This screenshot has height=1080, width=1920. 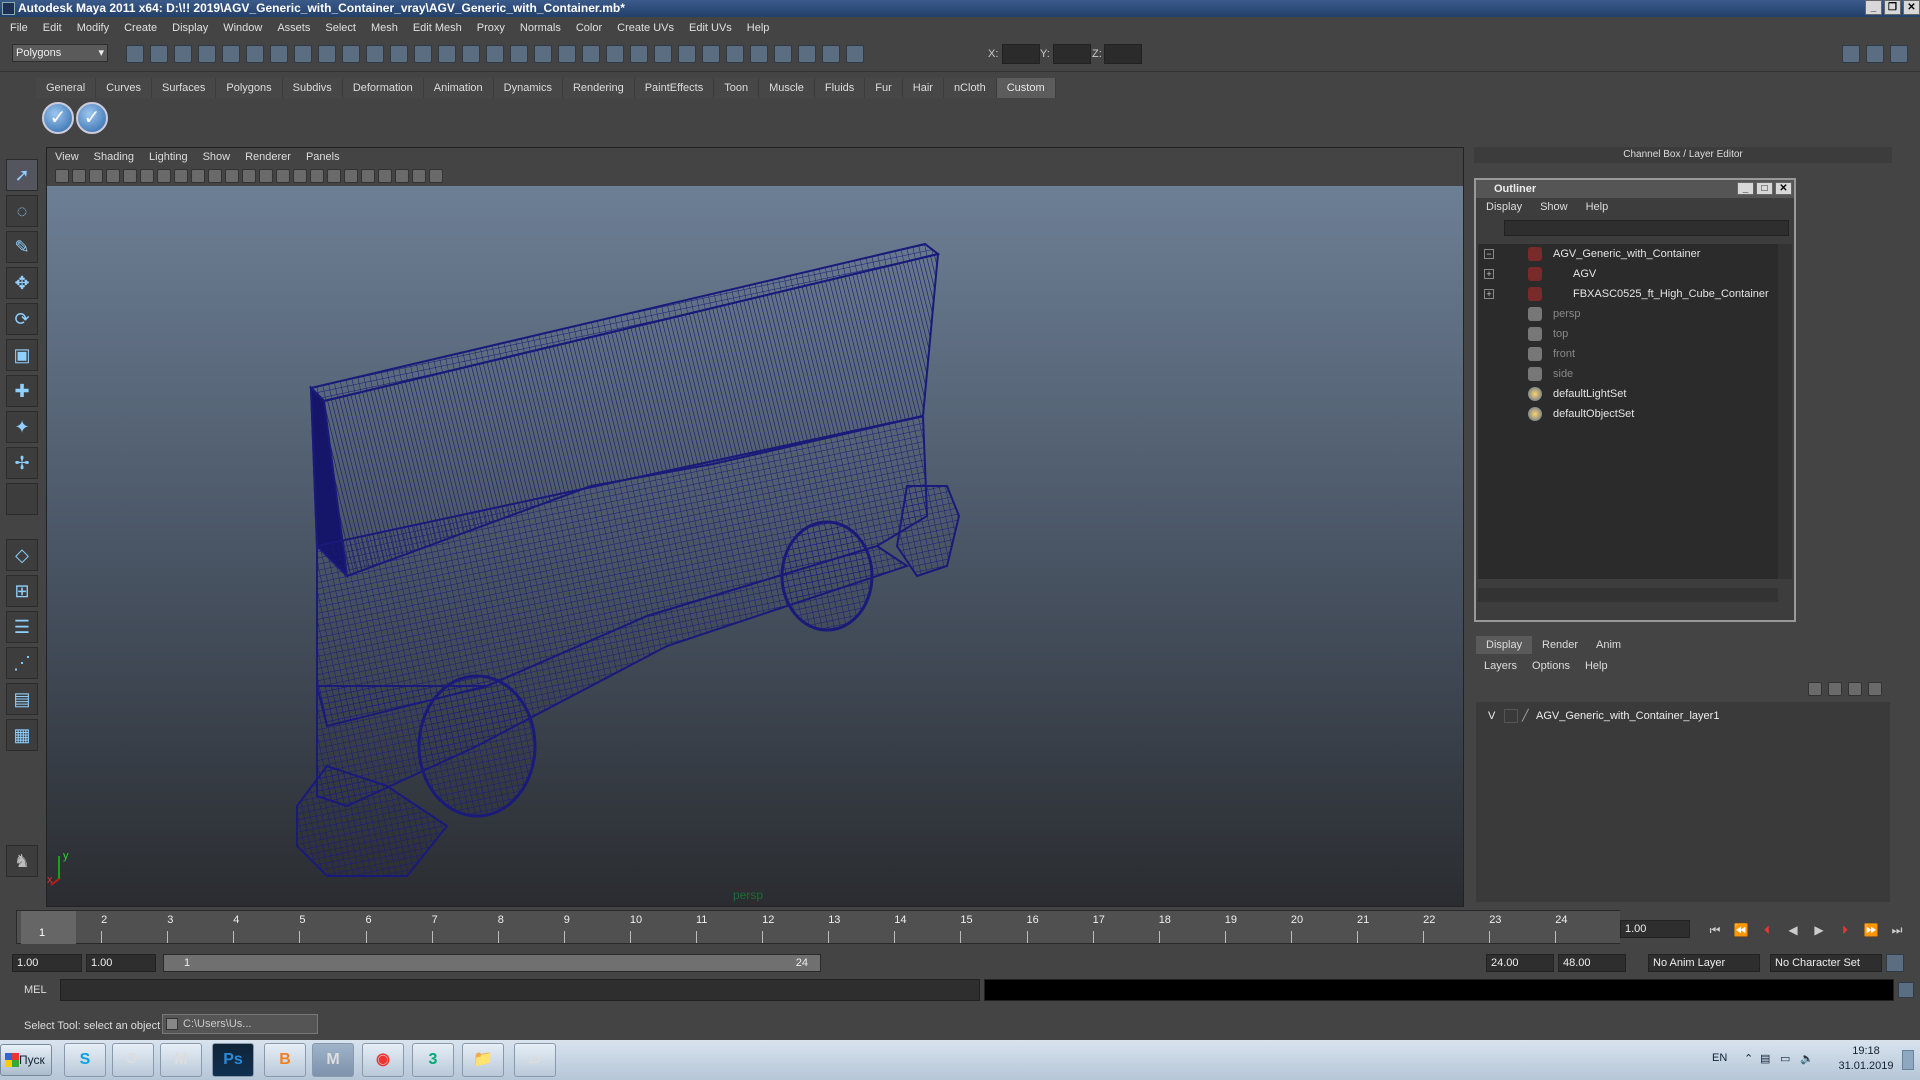 I want to click on layer-visibility-toggle: V, so click(x=1491, y=716).